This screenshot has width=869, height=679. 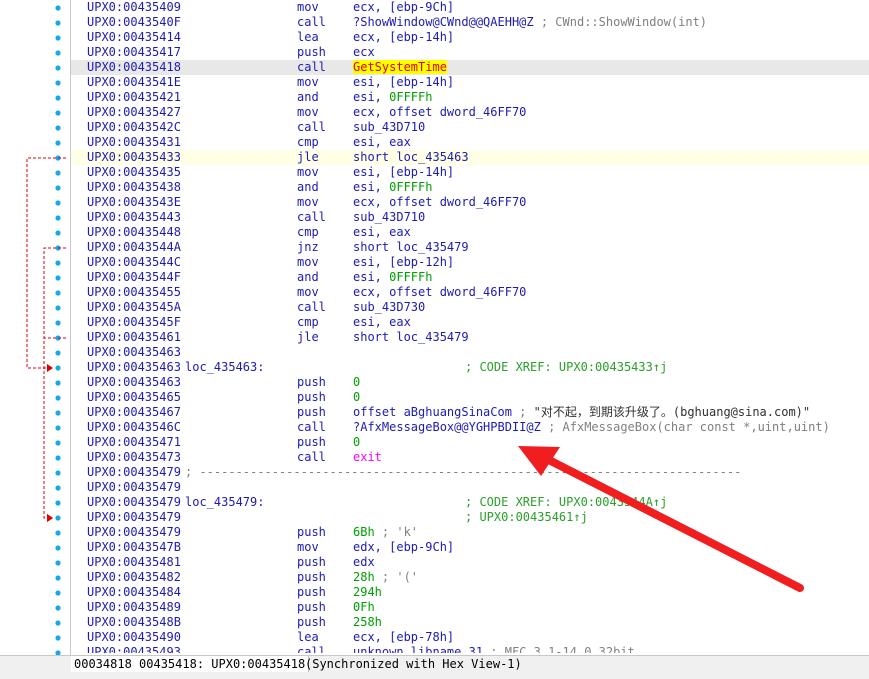 I want to click on row-address: UPX0:0043547B, so click(x=134, y=547).